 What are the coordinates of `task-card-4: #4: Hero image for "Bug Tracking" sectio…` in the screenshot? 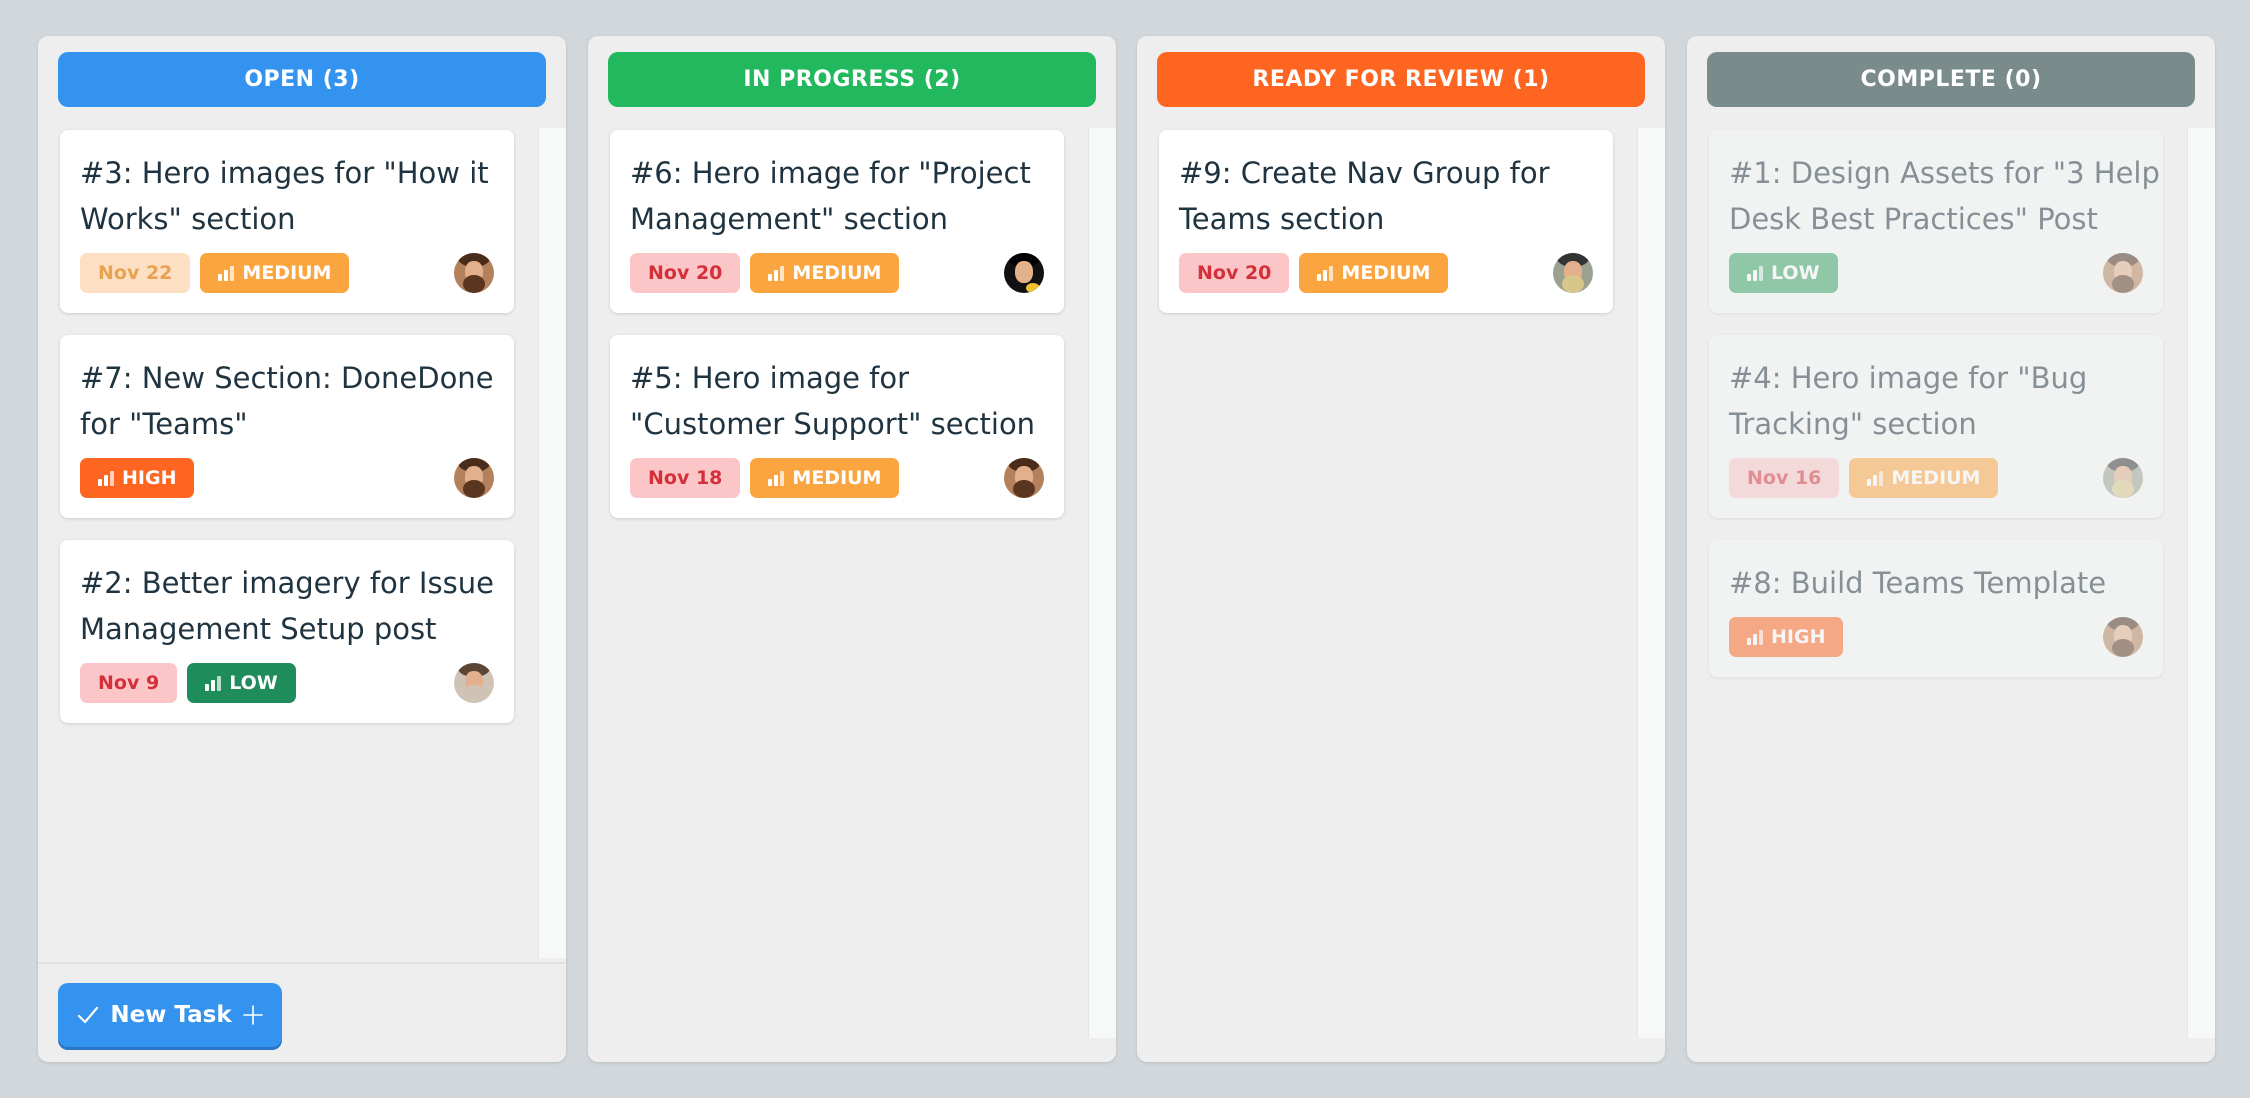 It's located at (1936, 426).